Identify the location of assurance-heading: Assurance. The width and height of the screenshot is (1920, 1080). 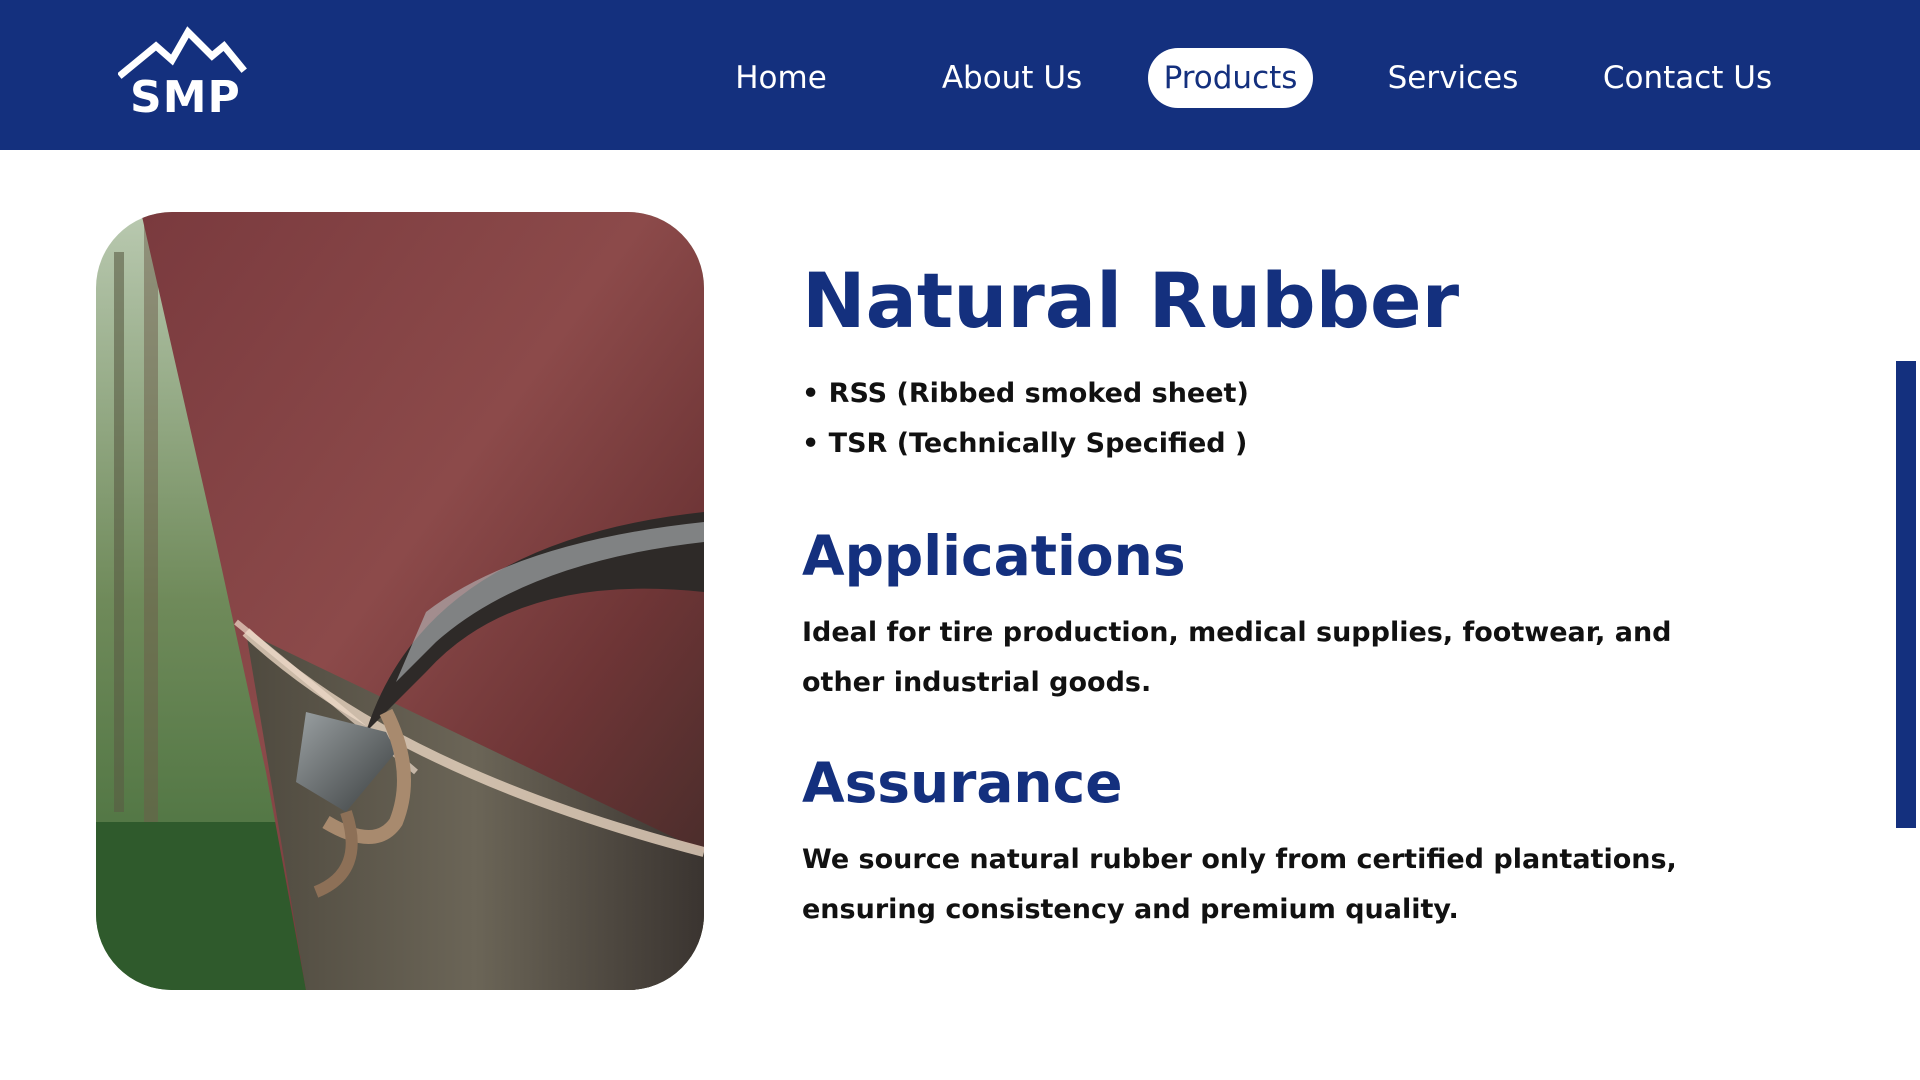
(962, 783).